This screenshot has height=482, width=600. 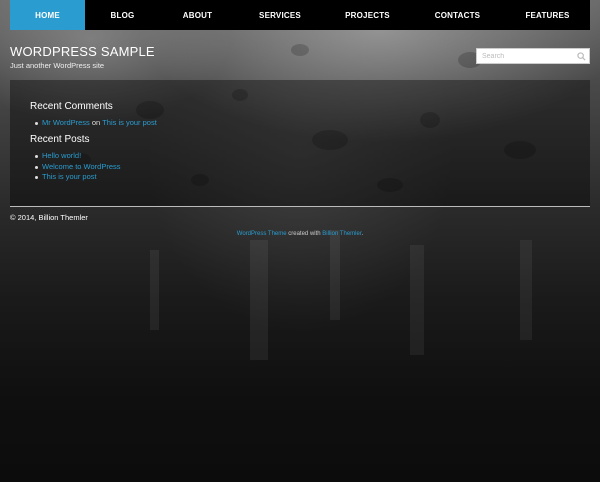 I want to click on nav-projects: PROJECTS, so click(x=367, y=15).